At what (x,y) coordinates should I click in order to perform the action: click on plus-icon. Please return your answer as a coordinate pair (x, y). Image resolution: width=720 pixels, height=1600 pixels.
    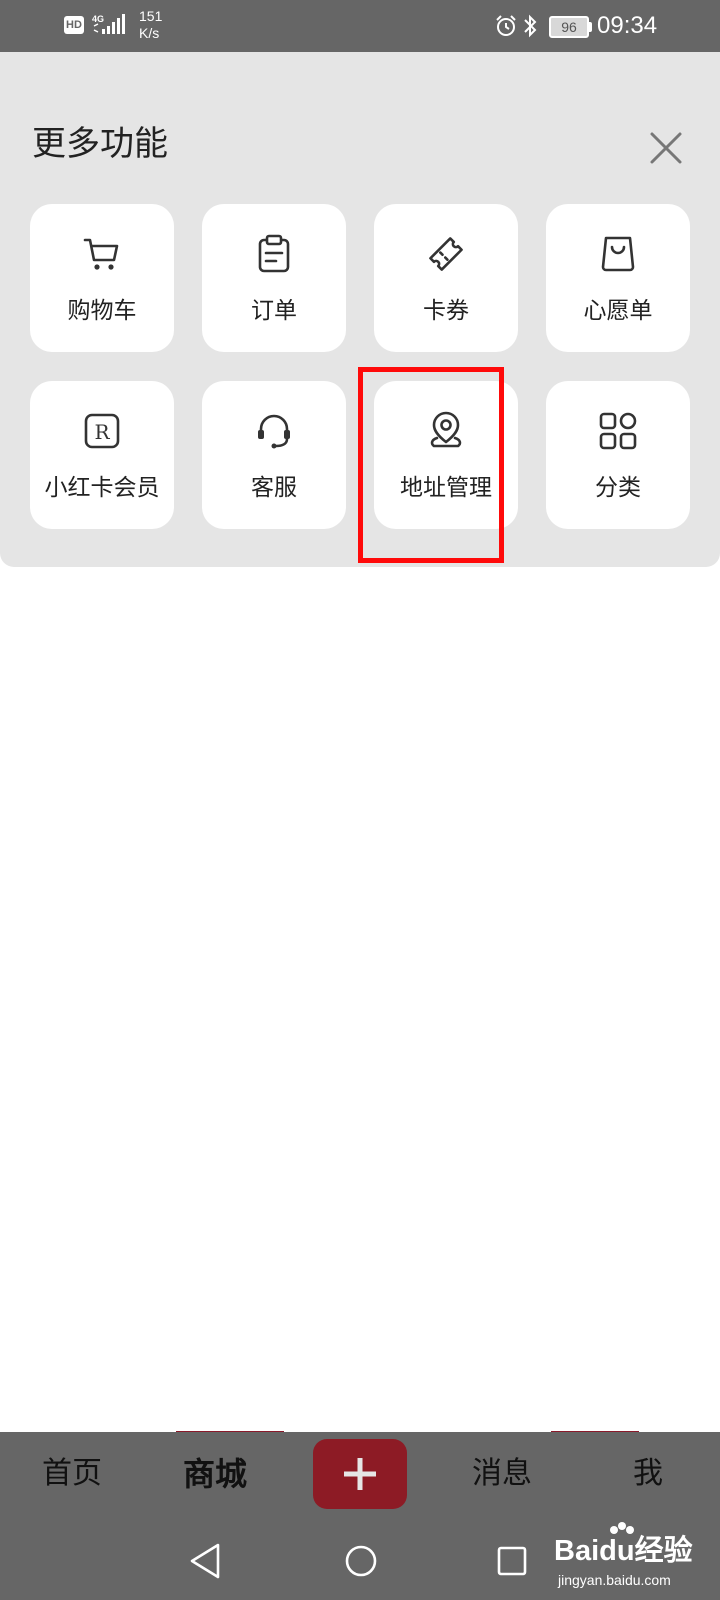
    Looking at the image, I should click on (360, 1474).